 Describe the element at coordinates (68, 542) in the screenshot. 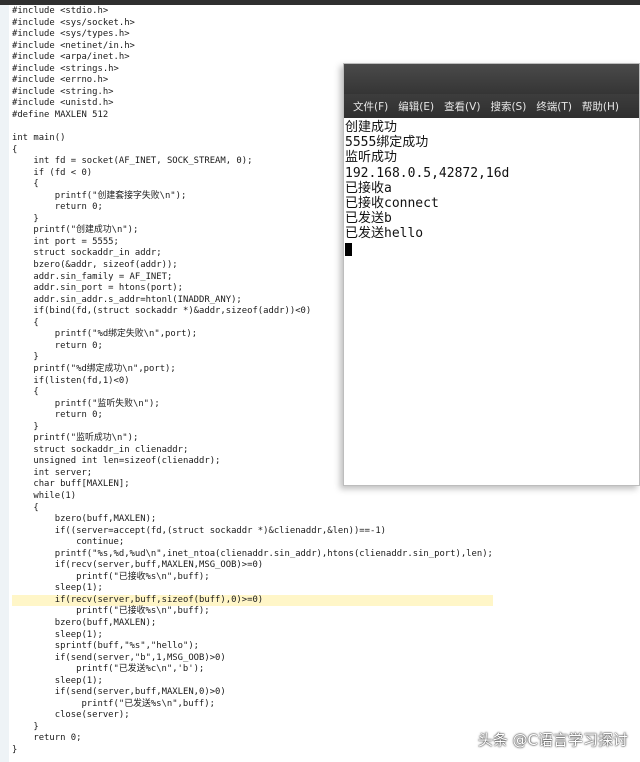

I see `code-line: continue;` at that location.